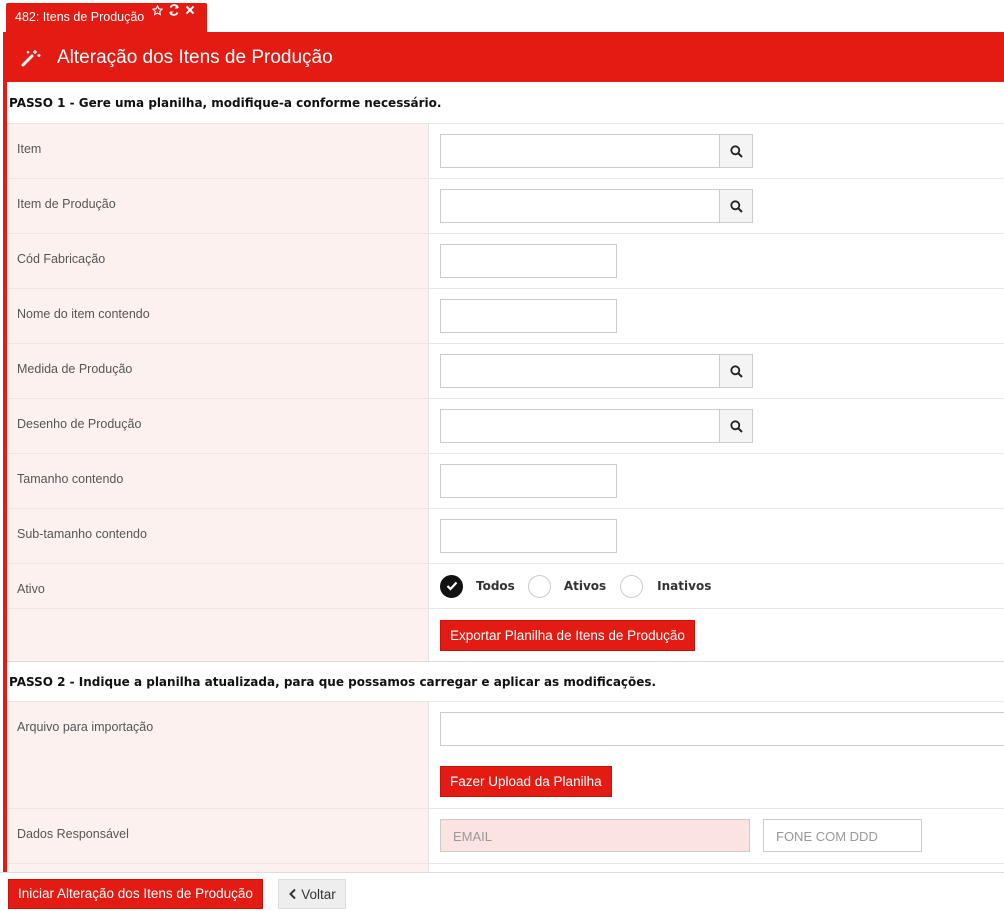 Image resolution: width=1004 pixels, height=911 pixels. Describe the element at coordinates (528, 261) in the screenshot. I see `cod-fabricacao-input` at that location.